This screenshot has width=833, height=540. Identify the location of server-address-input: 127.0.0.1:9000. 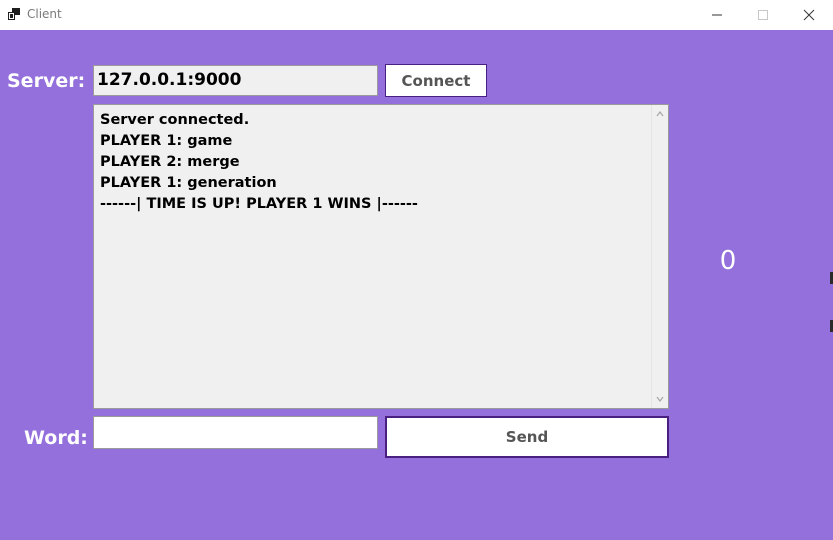
(235, 80).